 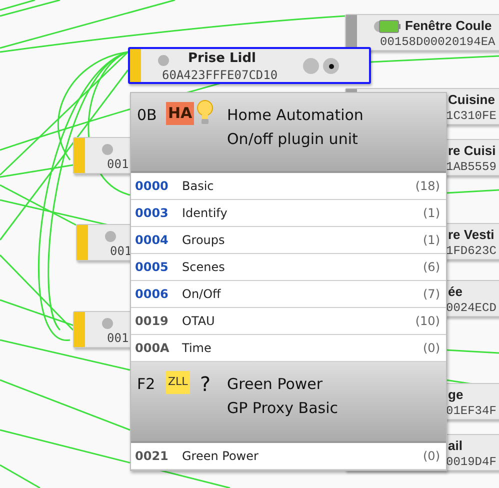 I want to click on cluster-id: 0000, so click(x=152, y=186).